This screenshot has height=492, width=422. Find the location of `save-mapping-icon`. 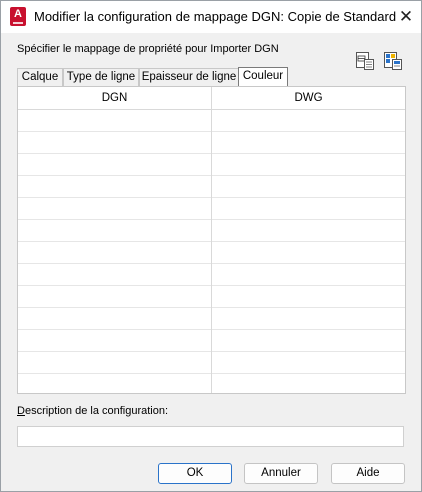

save-mapping-icon is located at coordinates (393, 61).